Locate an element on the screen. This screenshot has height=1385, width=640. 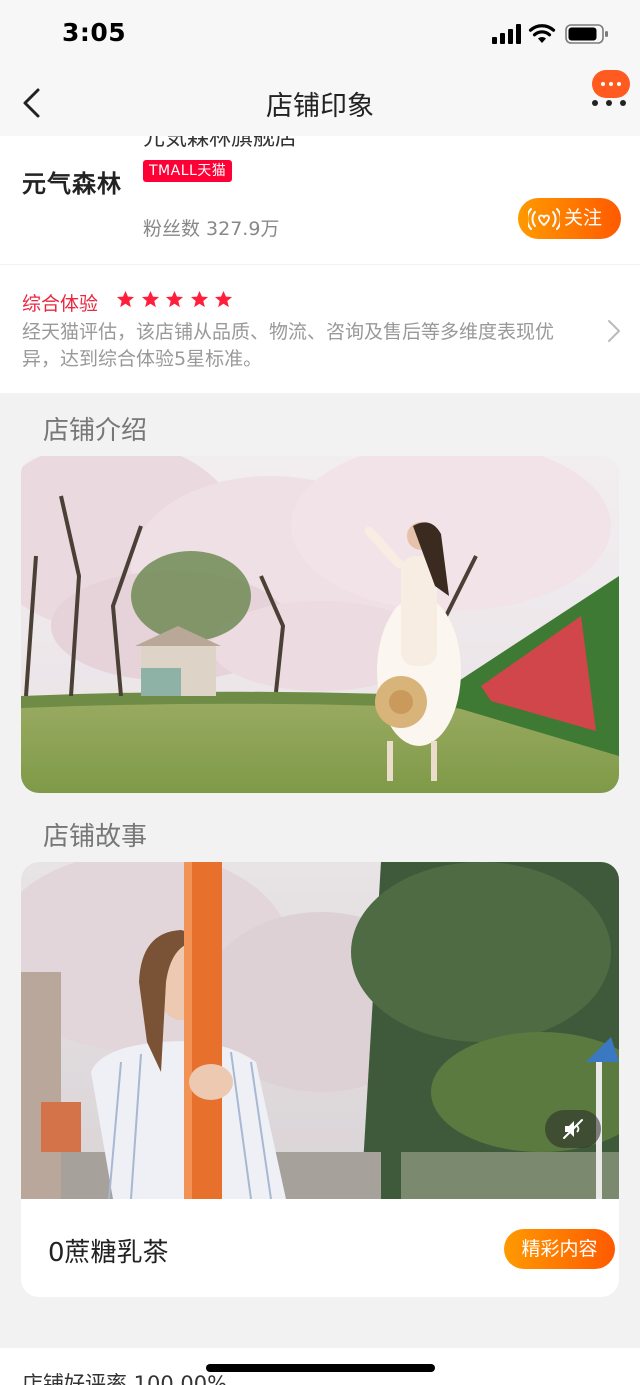
mute-toggle-button is located at coordinates (573, 1129).